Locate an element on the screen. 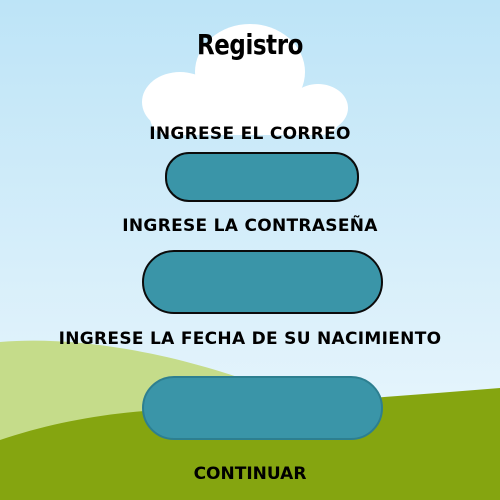 This screenshot has width=500, height=500. birthdate-field is located at coordinates (262, 408).